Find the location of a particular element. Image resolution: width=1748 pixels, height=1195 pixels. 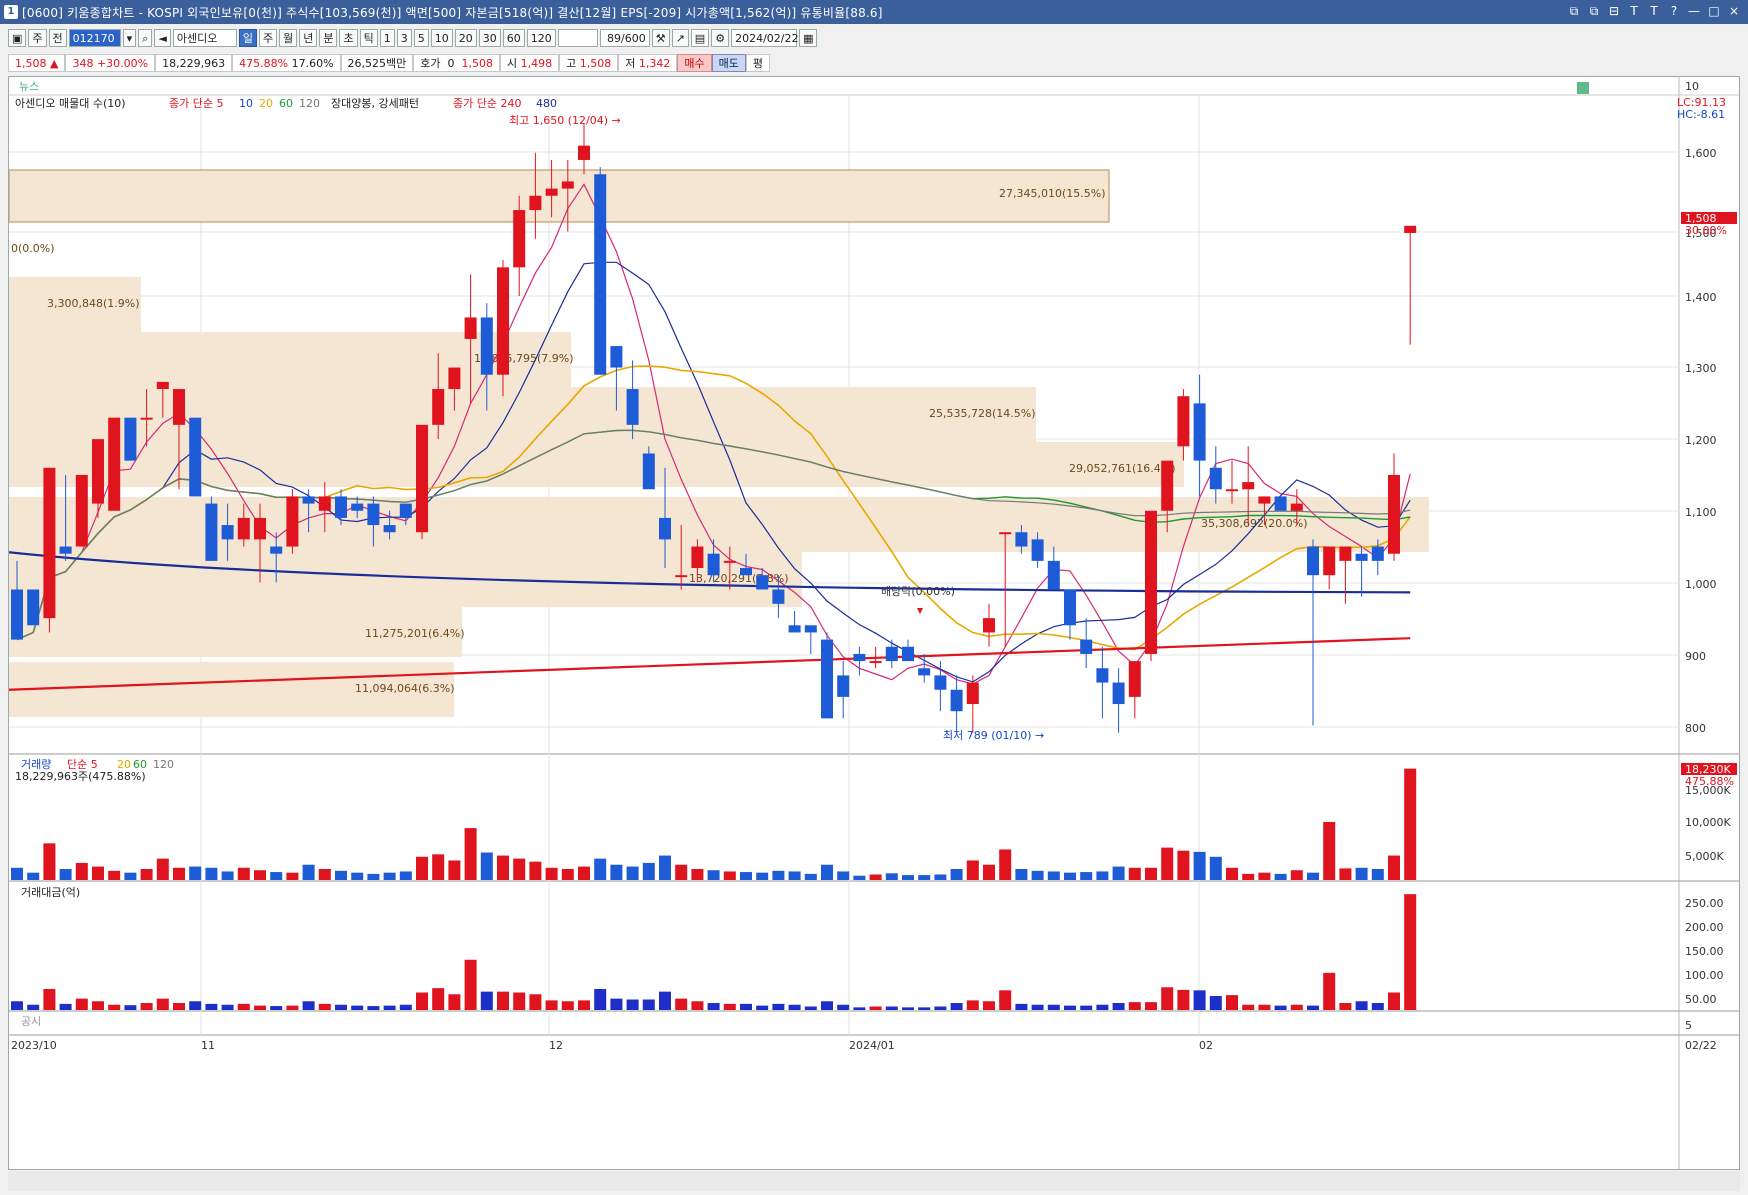

interval-1: 1 is located at coordinates (387, 38).